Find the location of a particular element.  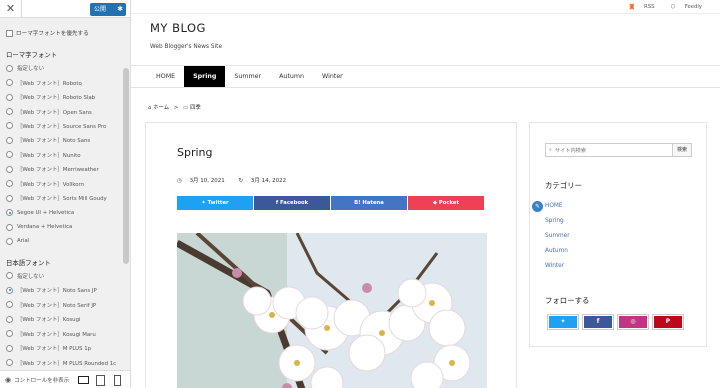

search-form: ⌕ サイト内検索 検索 is located at coordinates (618, 150).